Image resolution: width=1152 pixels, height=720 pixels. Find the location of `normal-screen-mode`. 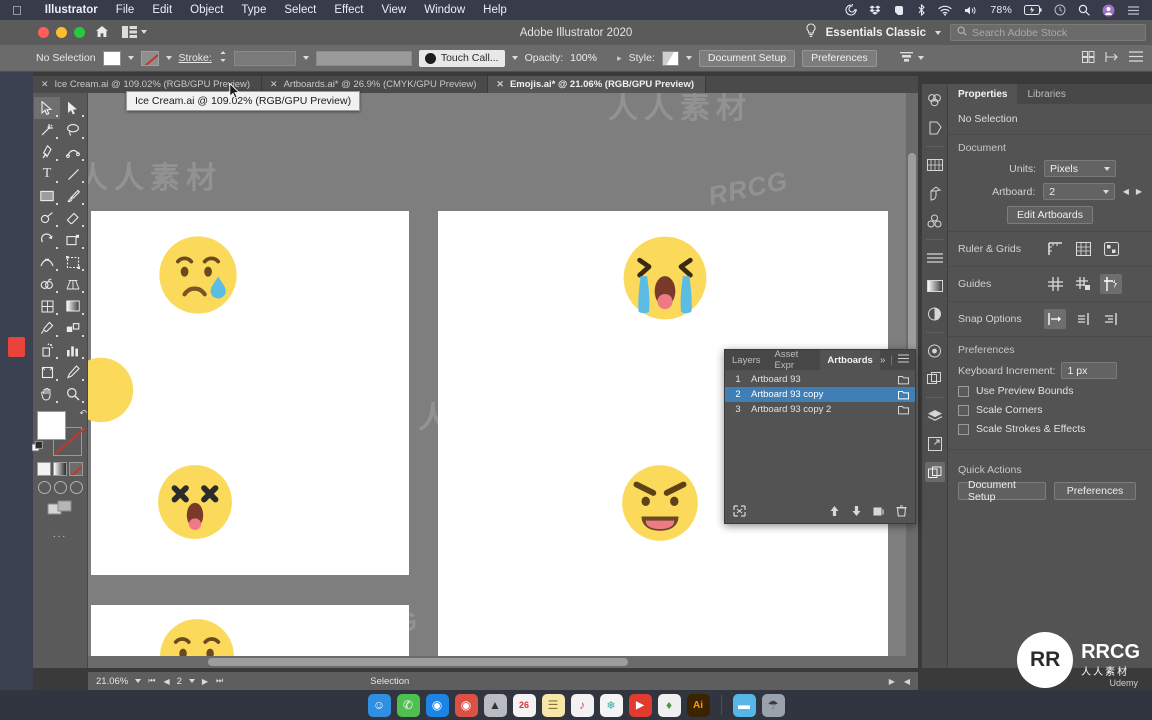

normal-screen-mode is located at coordinates (44, 487).